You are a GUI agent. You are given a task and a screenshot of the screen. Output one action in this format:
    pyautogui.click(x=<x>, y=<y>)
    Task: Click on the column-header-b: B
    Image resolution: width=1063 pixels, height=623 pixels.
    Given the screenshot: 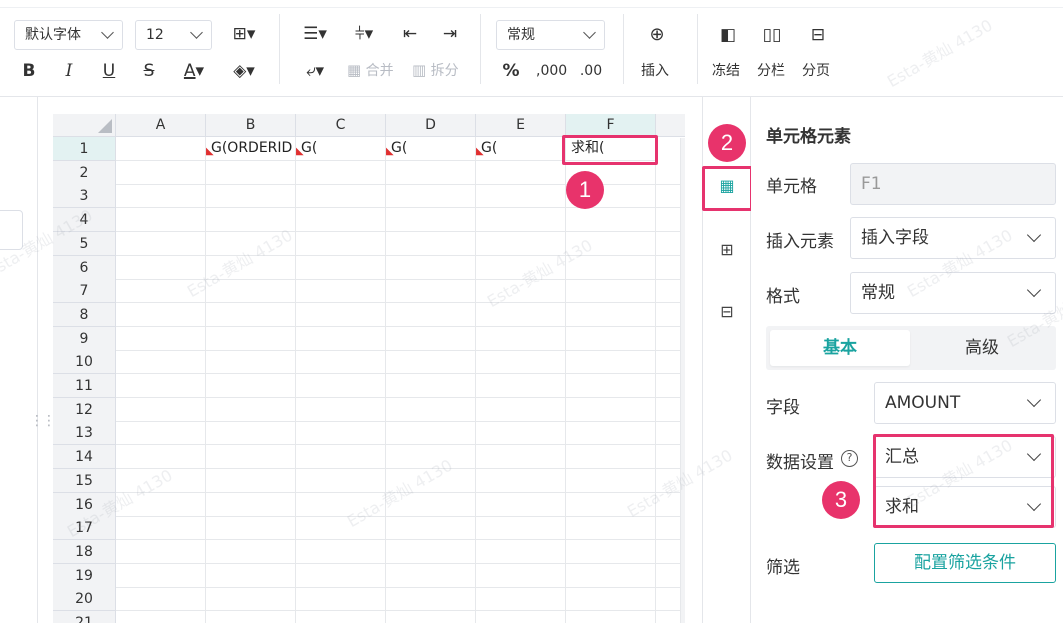 What is the action you would take?
    pyautogui.click(x=251, y=125)
    